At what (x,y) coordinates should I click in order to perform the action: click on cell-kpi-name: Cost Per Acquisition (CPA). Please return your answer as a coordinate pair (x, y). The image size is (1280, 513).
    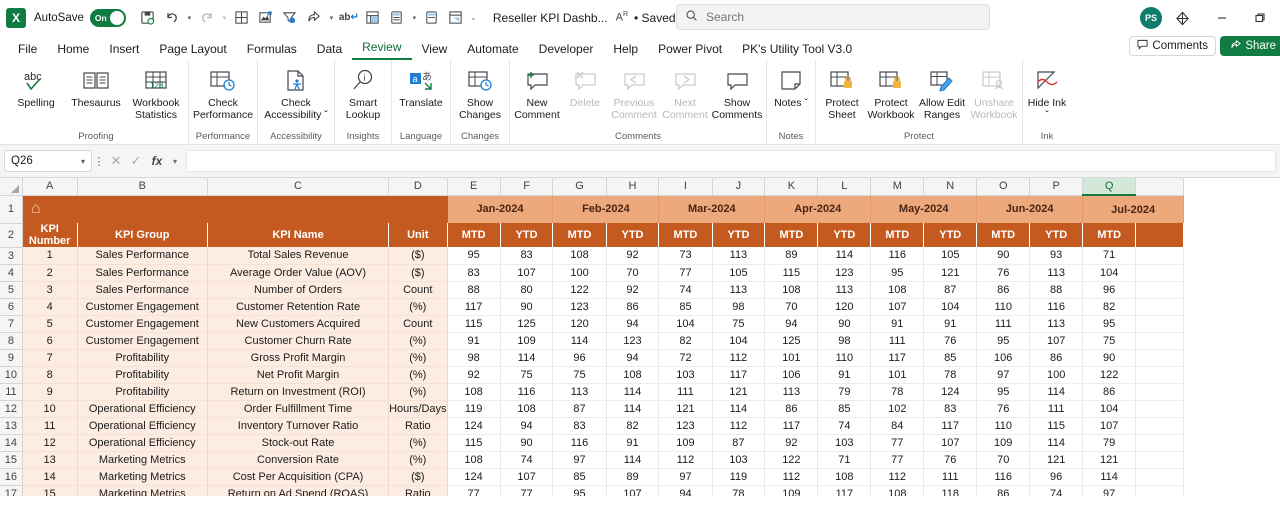
    Looking at the image, I should click on (298, 477).